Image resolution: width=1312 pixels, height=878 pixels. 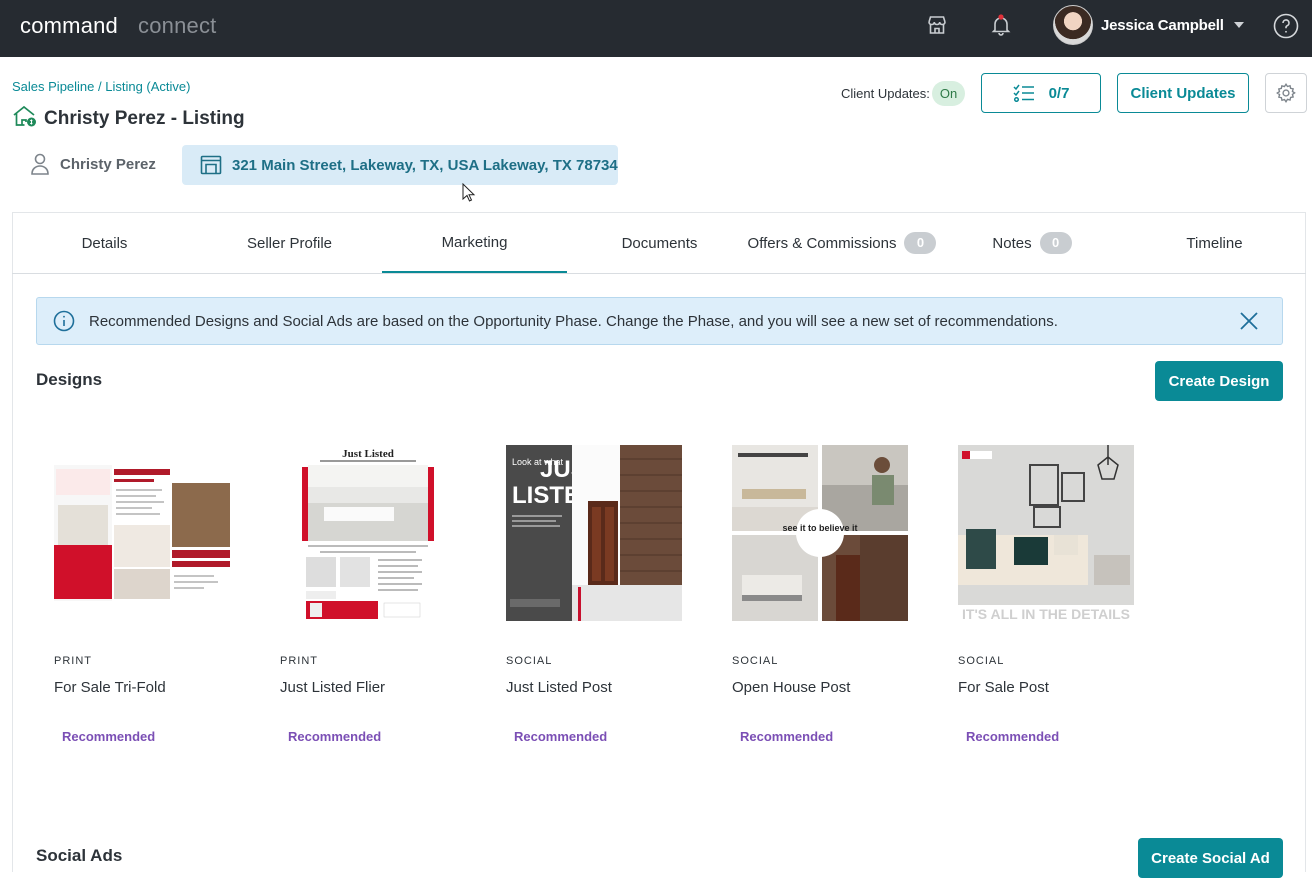 I want to click on create-design-button: Create Design, so click(x=1219, y=381).